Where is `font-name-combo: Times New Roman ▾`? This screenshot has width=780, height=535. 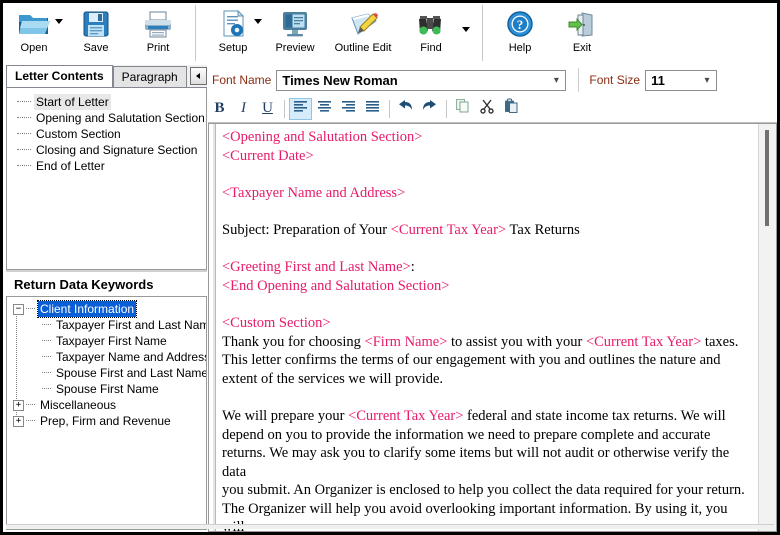 font-name-combo: Times New Roman ▾ is located at coordinates (421, 80).